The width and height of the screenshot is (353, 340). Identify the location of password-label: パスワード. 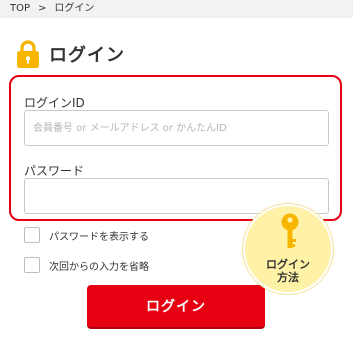
(54, 171).